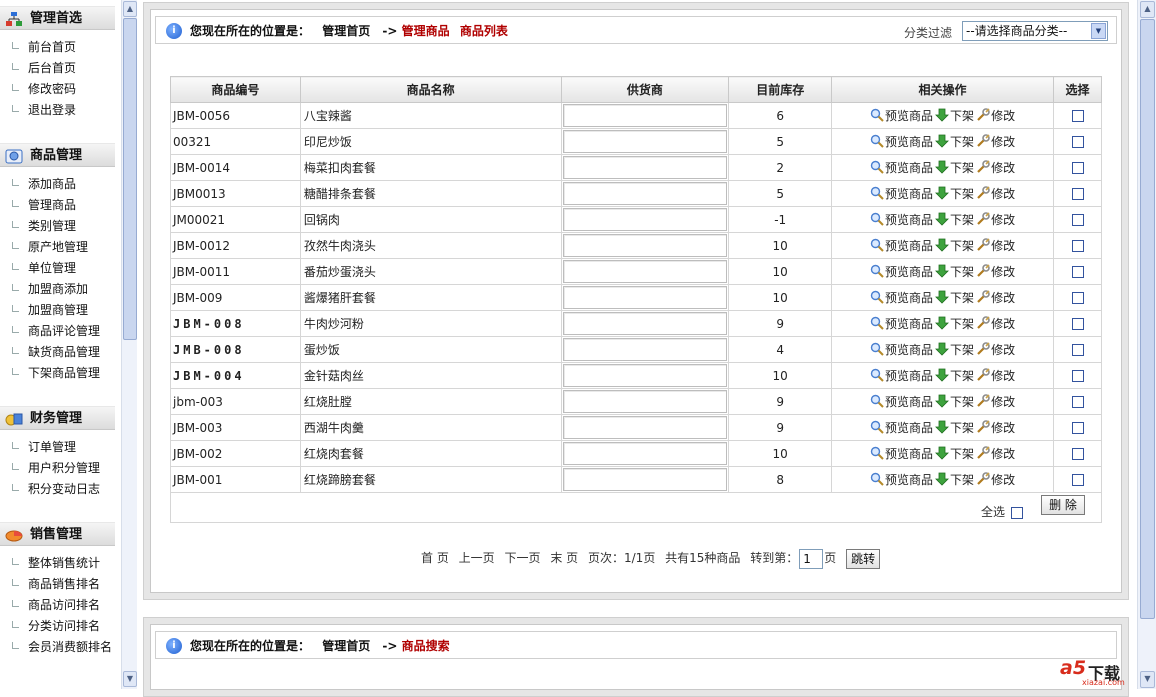 Image resolution: width=1156 pixels, height=697 pixels. I want to click on menu-item: 管理商品, so click(44, 205).